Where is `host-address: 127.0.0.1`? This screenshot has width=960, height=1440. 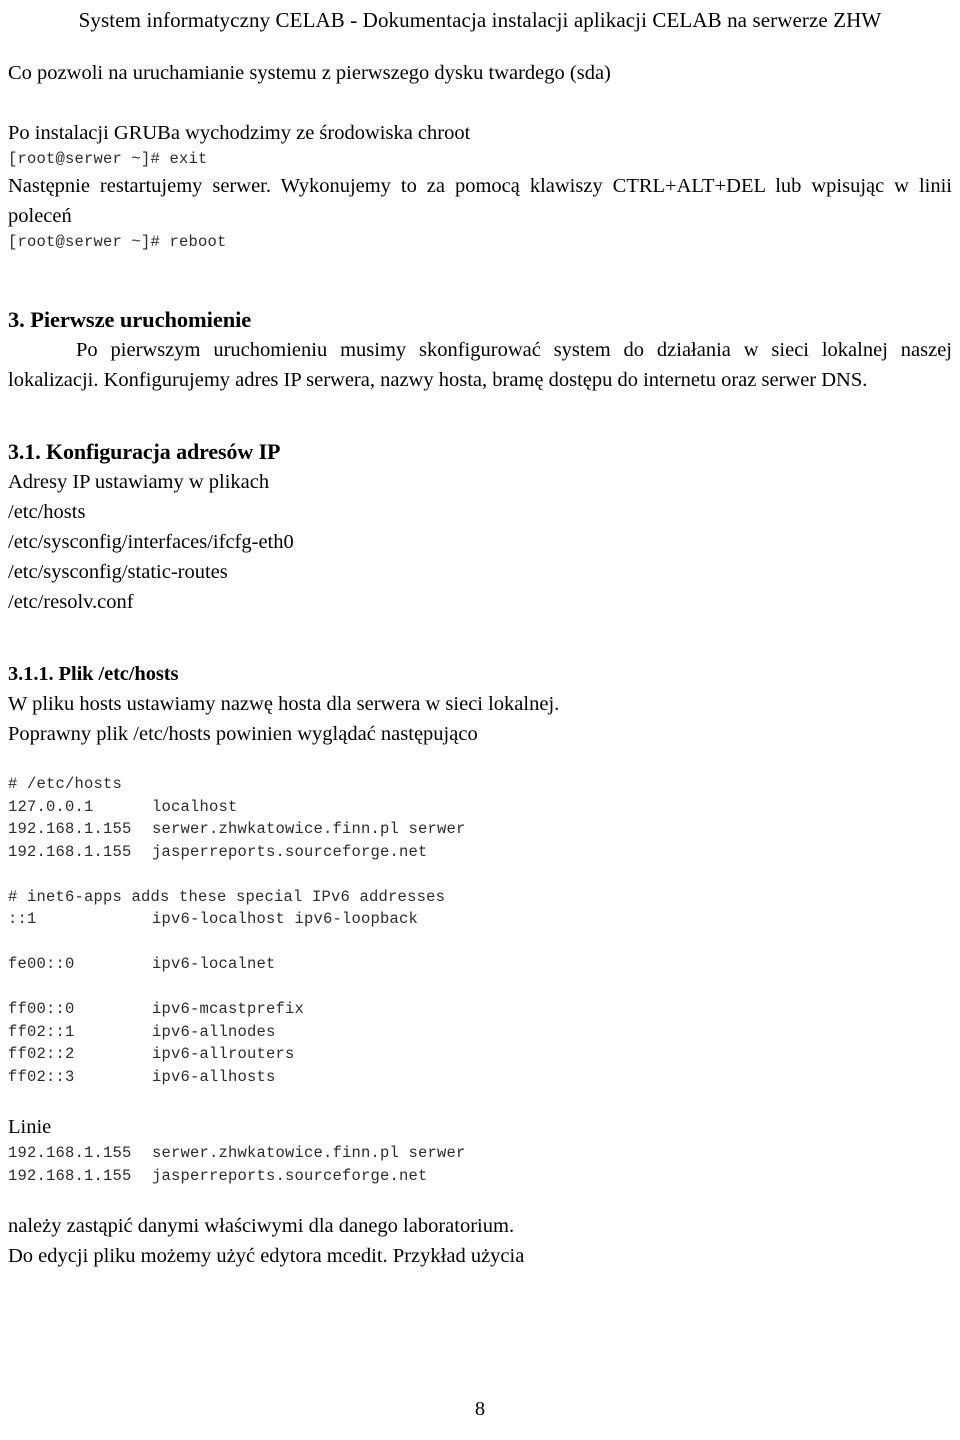
host-address: 127.0.0.1 is located at coordinates (51, 806).